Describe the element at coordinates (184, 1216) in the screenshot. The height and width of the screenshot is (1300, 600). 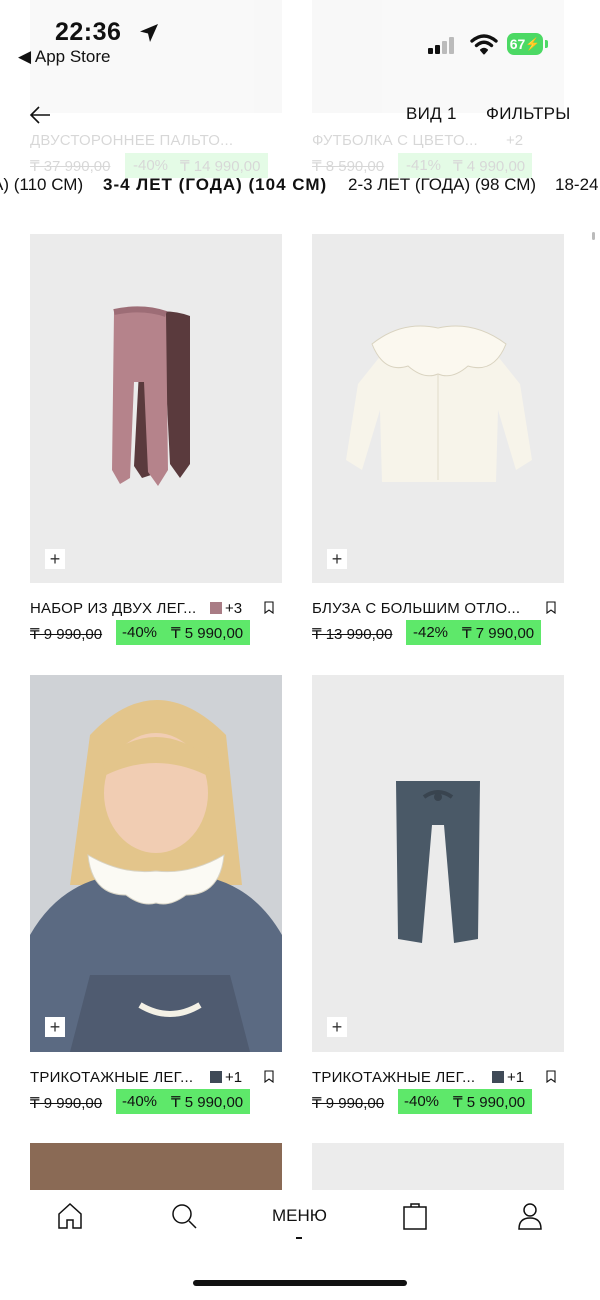
I see `search-icon` at that location.